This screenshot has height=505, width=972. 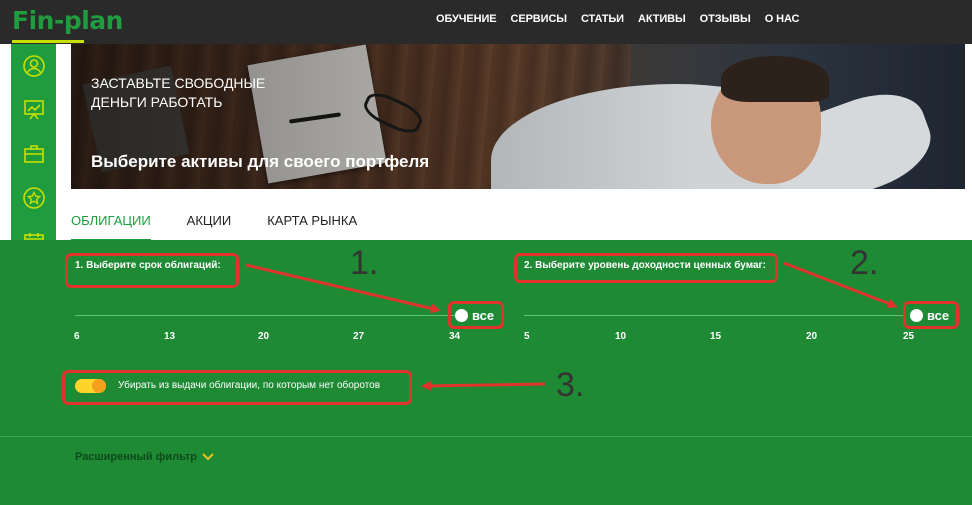 I want to click on advanced-filter-label: Расширенный фильтр, so click(x=136, y=457).